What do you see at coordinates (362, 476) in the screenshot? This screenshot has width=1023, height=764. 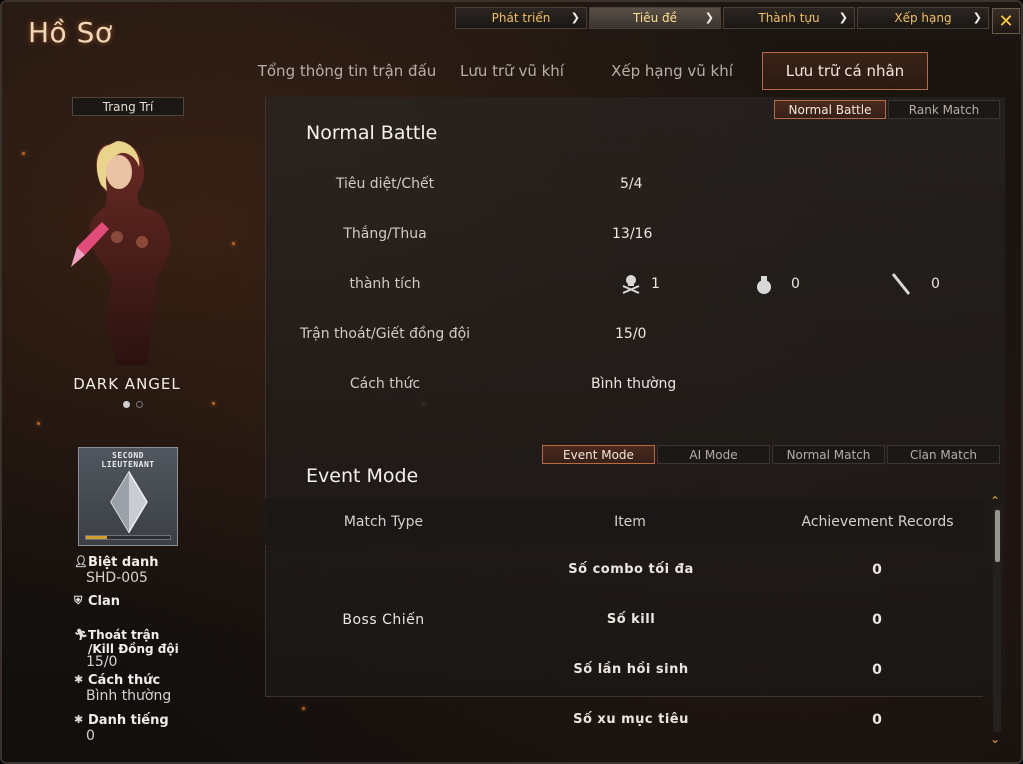 I see `event-mode-title: Event Mode` at bounding box center [362, 476].